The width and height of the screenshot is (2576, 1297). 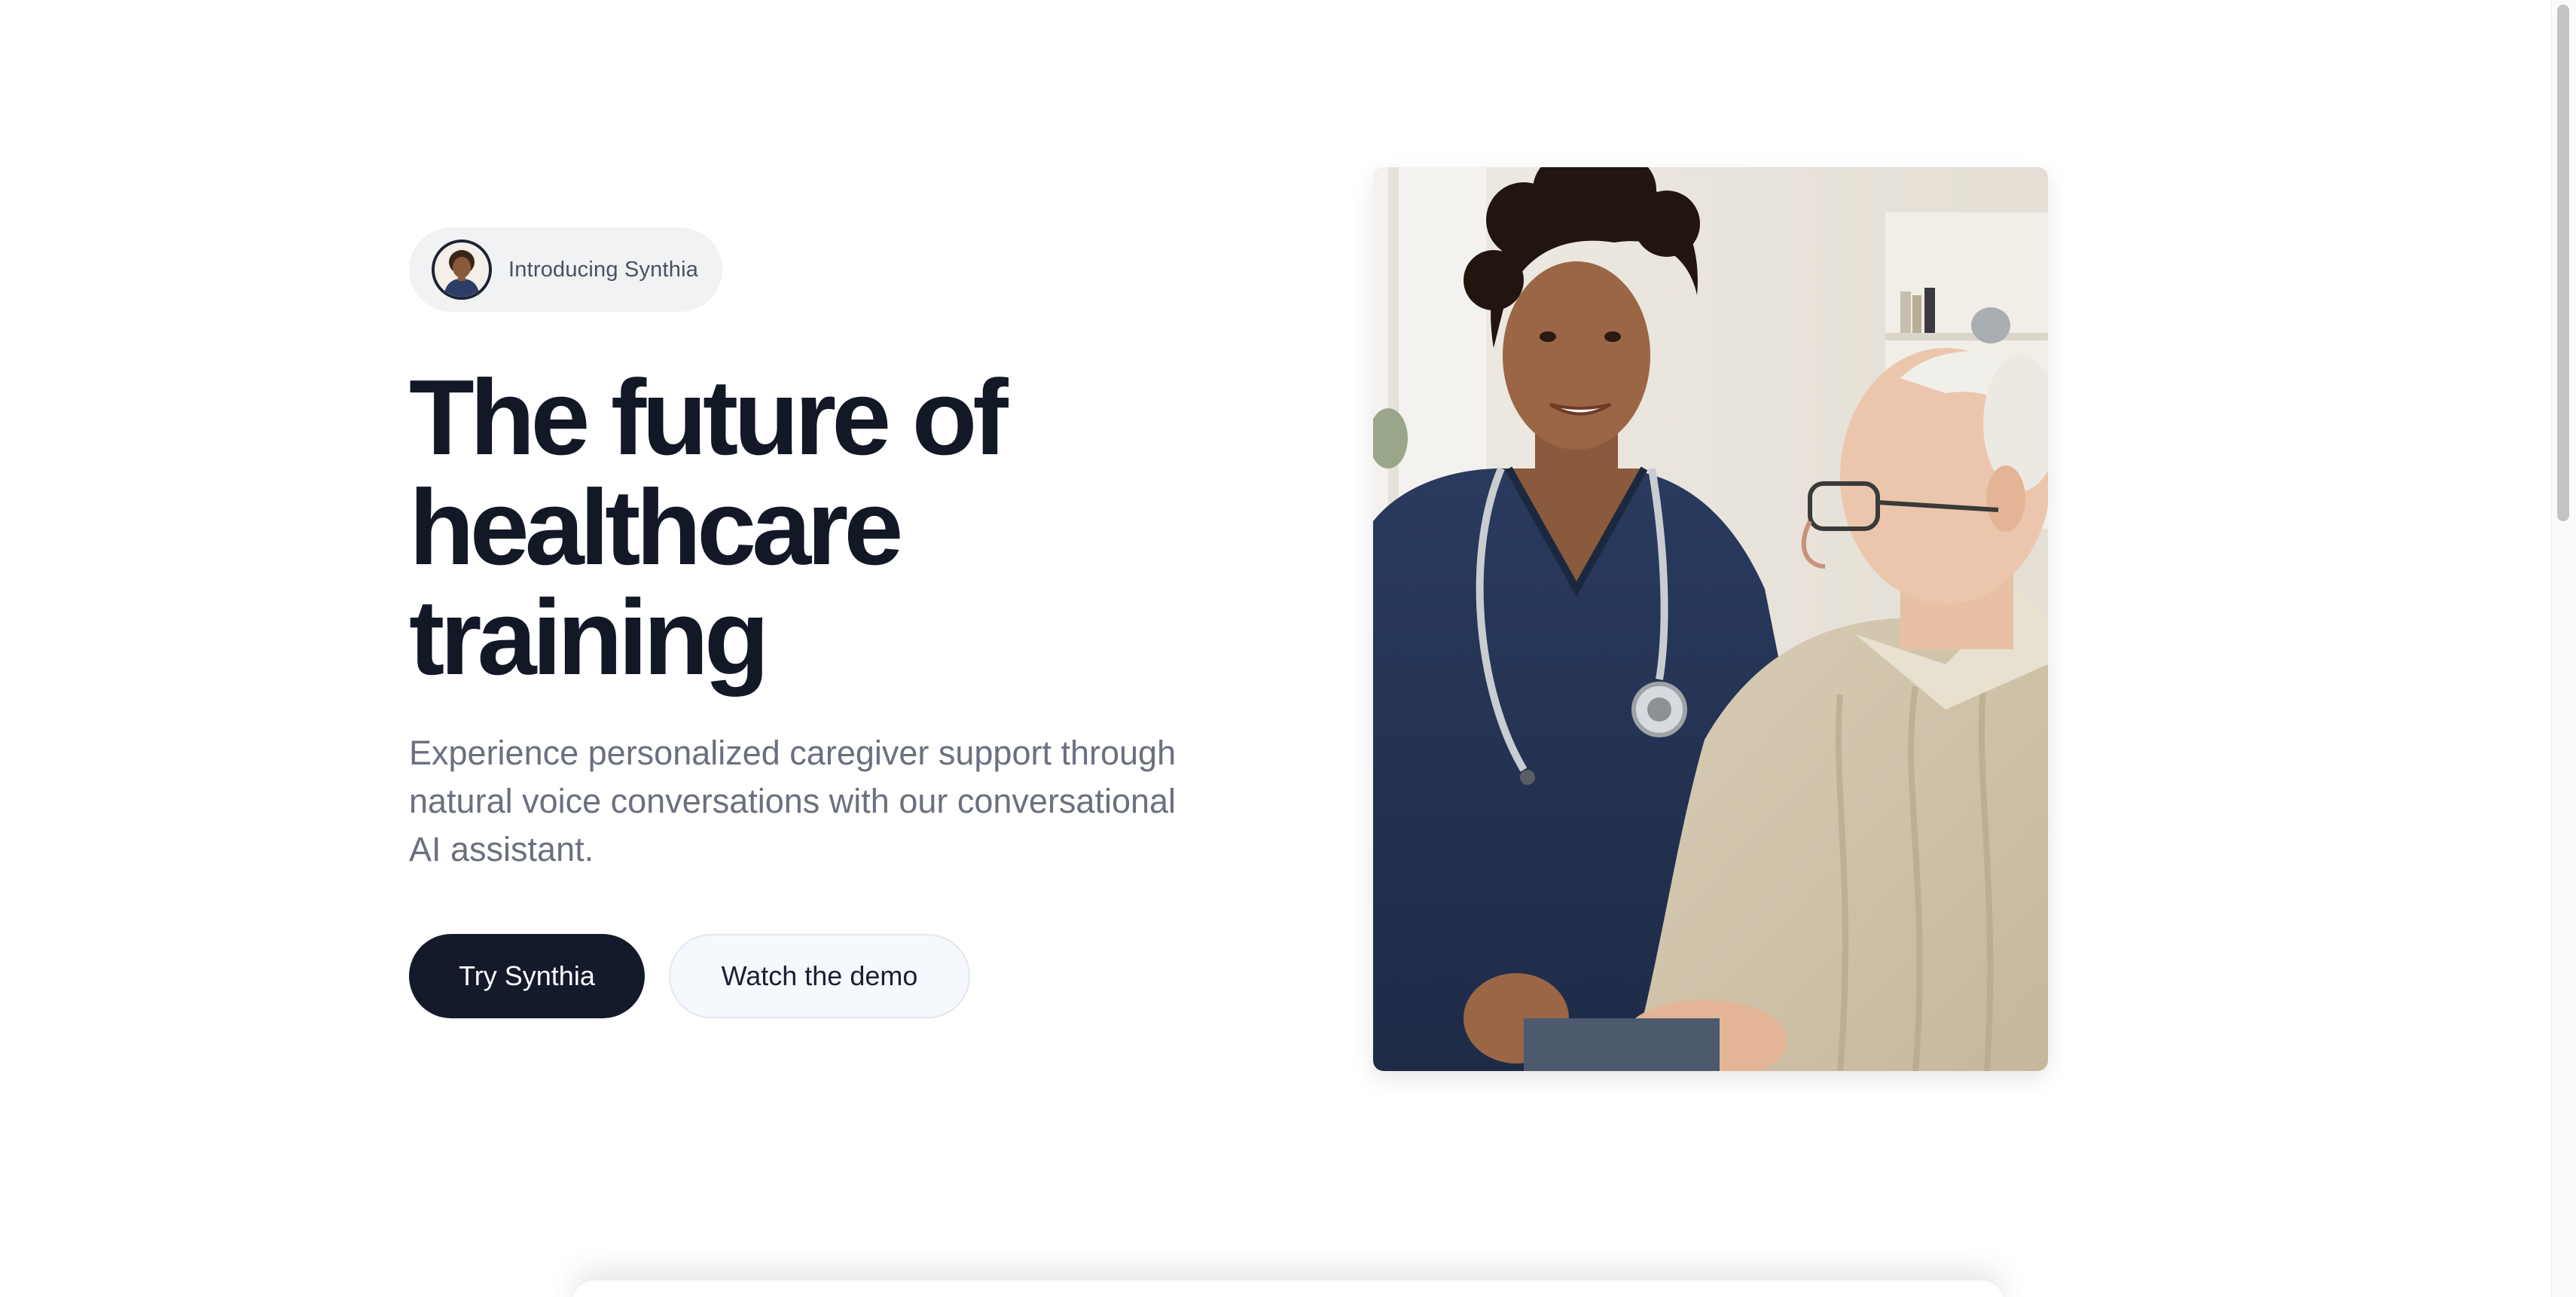 I want to click on avatar-illustration, so click(x=462, y=270).